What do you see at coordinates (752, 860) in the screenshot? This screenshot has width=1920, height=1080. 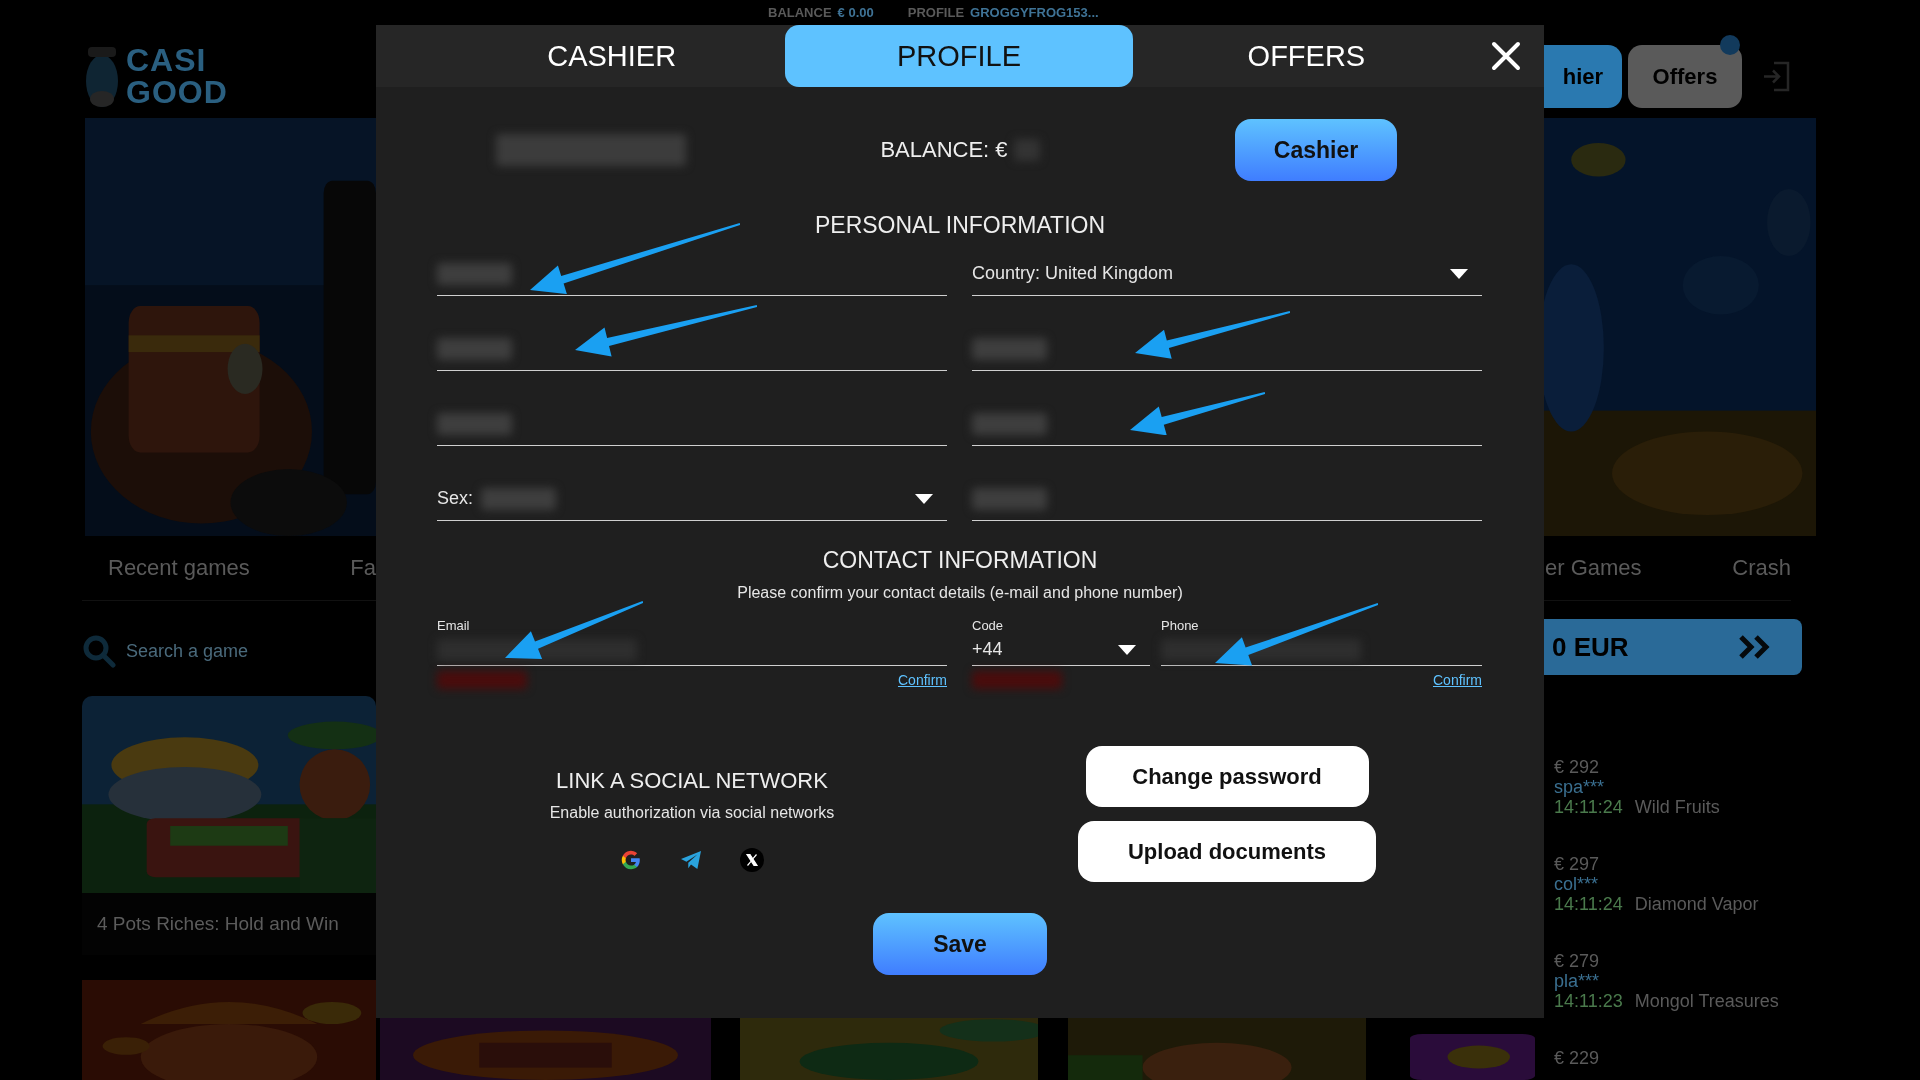 I see `x-logo-icon` at bounding box center [752, 860].